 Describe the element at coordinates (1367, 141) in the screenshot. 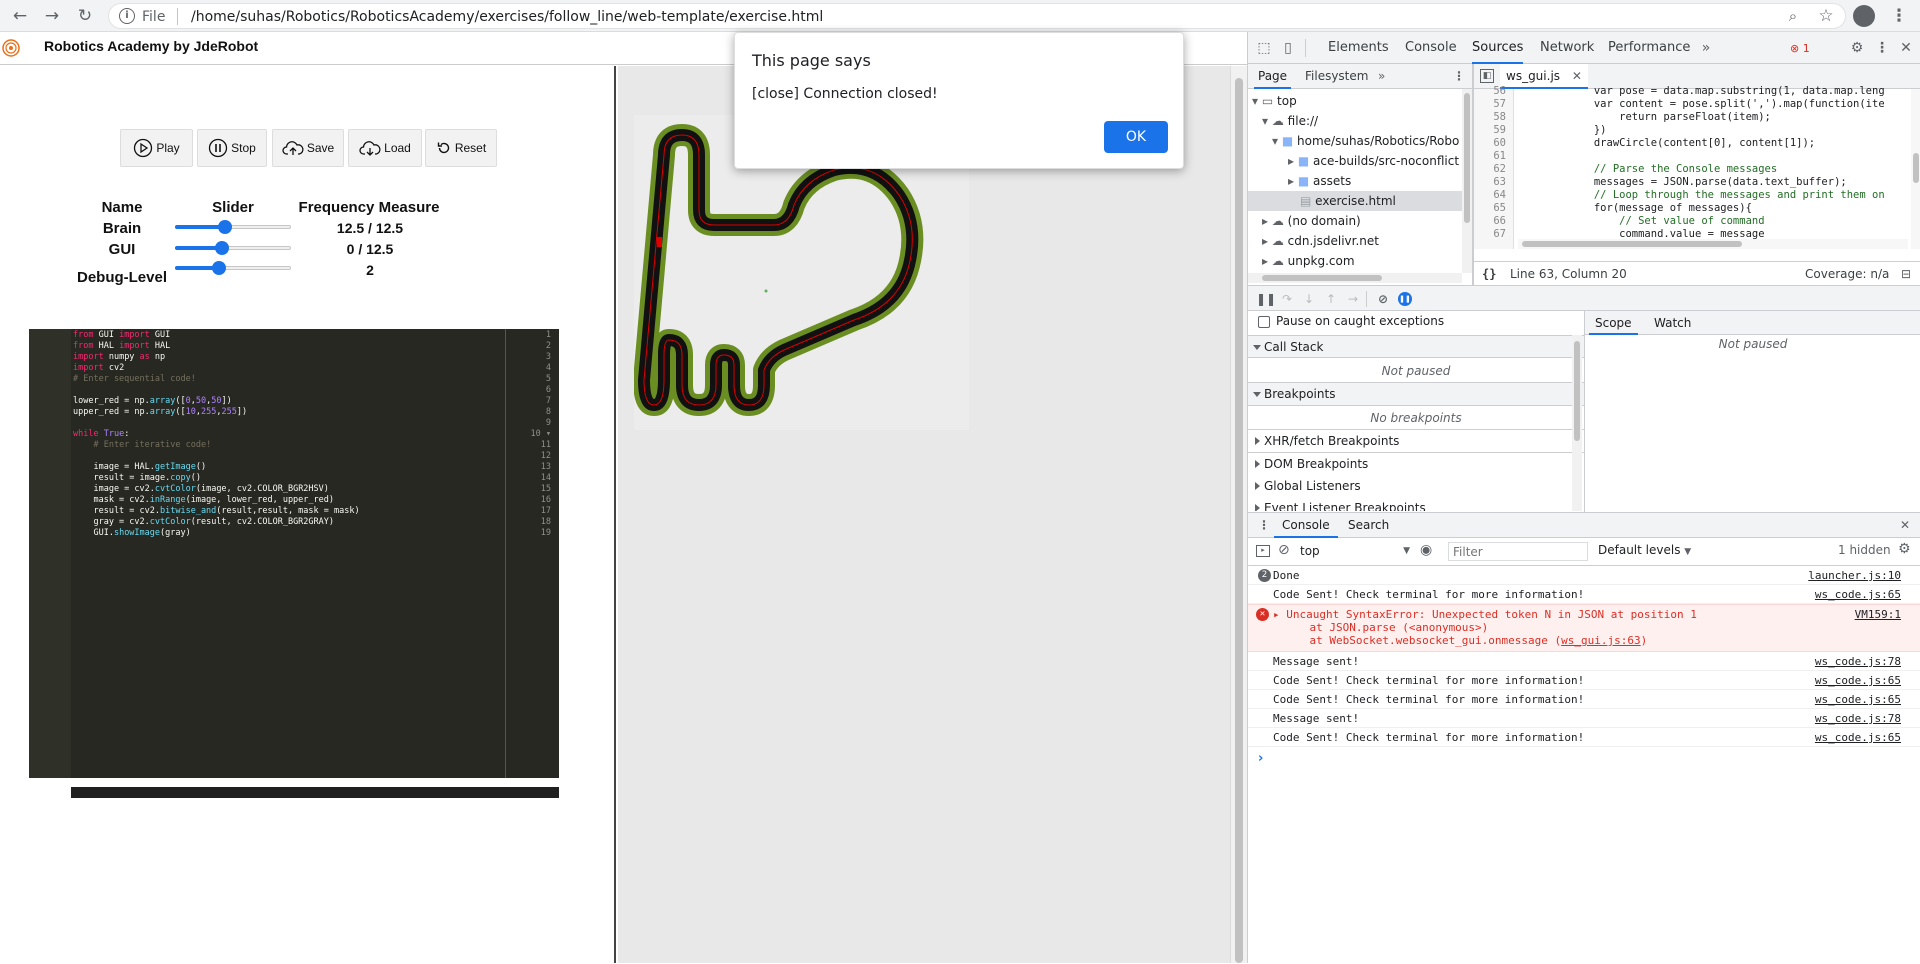

I see `tree-item-home-folder: ▾ ■ home/suhas/Robotics/Robo` at that location.